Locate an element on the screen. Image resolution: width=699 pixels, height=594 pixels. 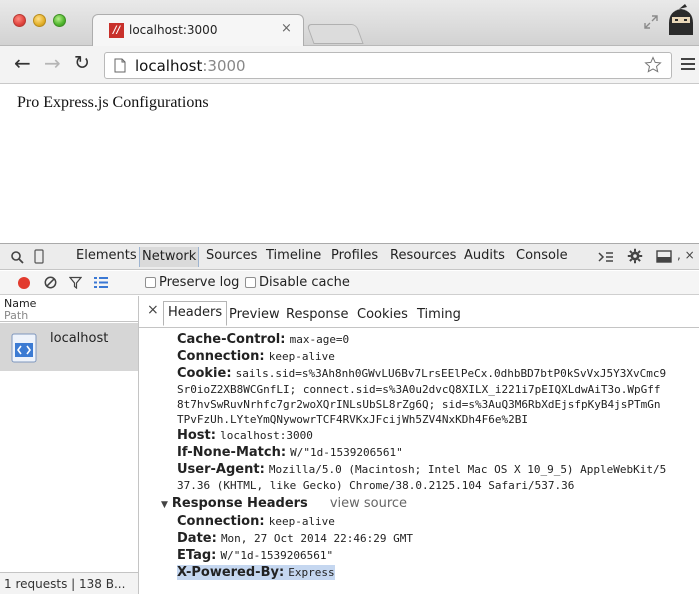
show-drawer-icon is located at coordinates (606, 257).